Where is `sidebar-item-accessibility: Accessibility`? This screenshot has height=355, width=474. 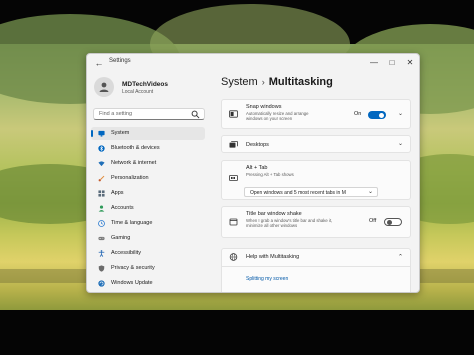
sidebar-item-accessibility: Accessibility is located at coordinates (148, 253).